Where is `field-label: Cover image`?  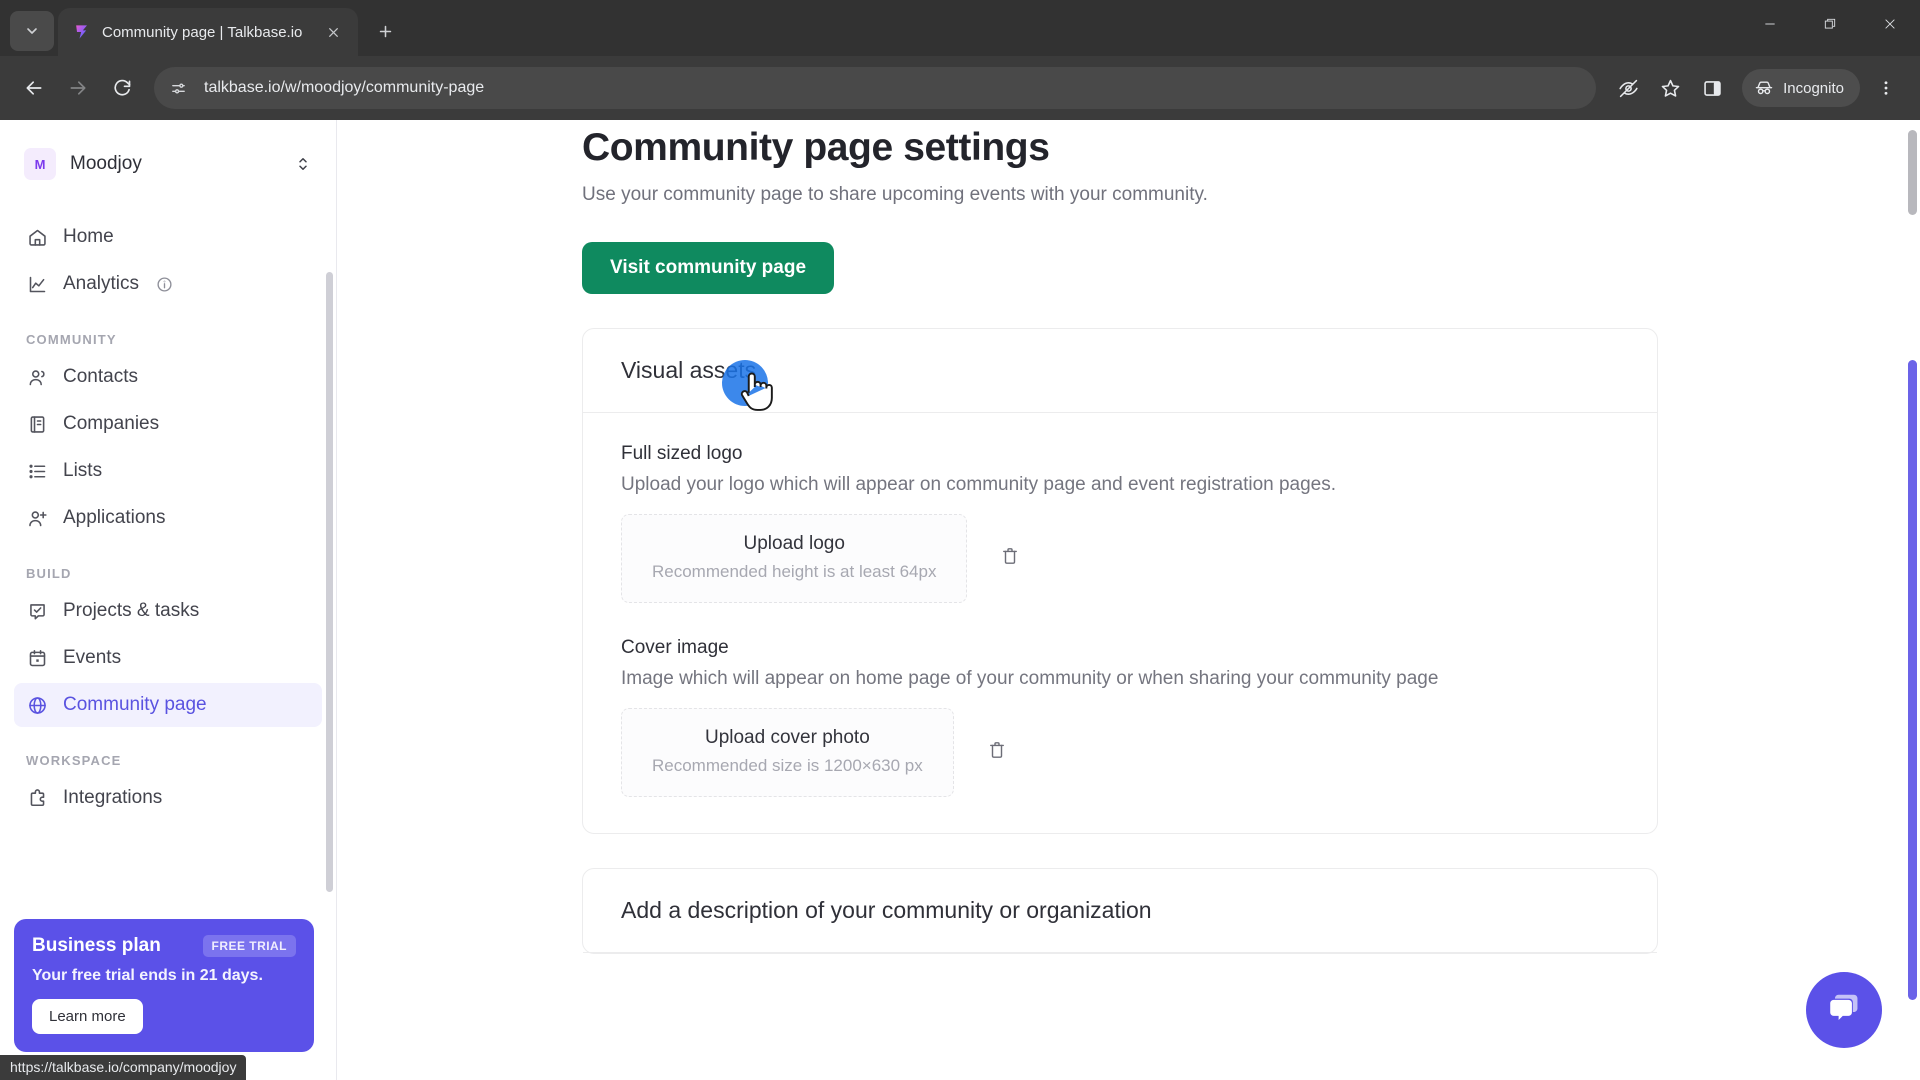
field-label: Cover image is located at coordinates (675, 647).